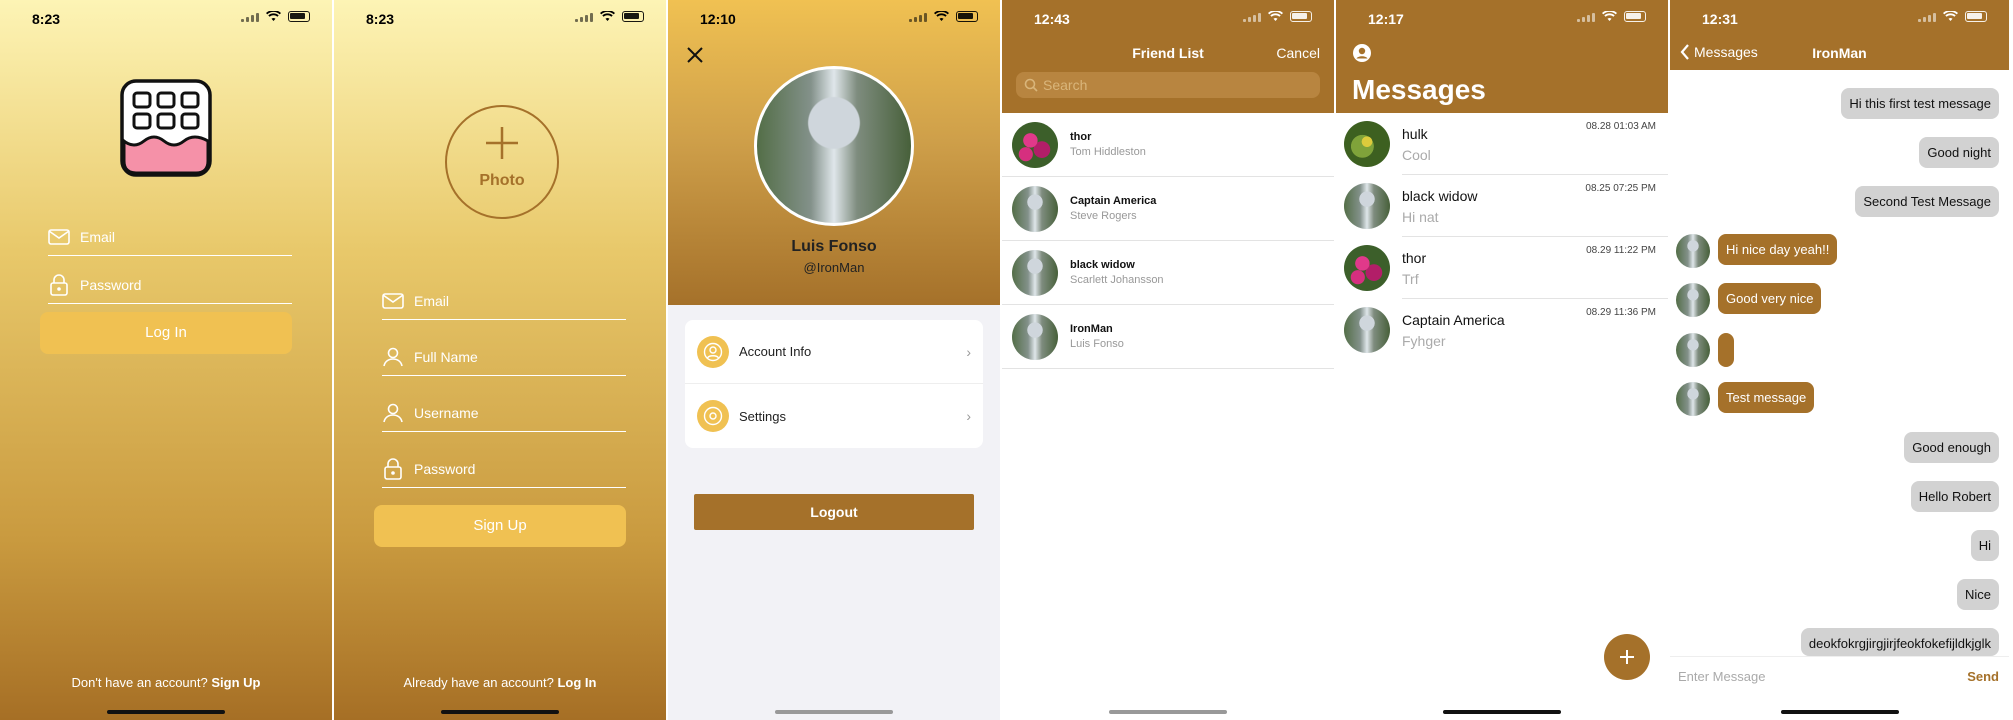 Image resolution: width=2013 pixels, height=720 pixels. What do you see at coordinates (834, 416) in the screenshot?
I see `menu-settings: Settings ›` at bounding box center [834, 416].